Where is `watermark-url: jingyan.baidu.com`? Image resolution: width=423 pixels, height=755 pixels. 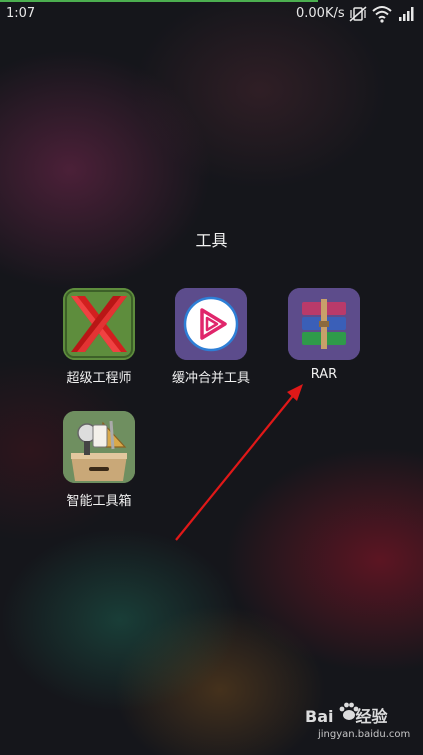
watermark-url: jingyan.baidu.com is located at coordinates (364, 734).